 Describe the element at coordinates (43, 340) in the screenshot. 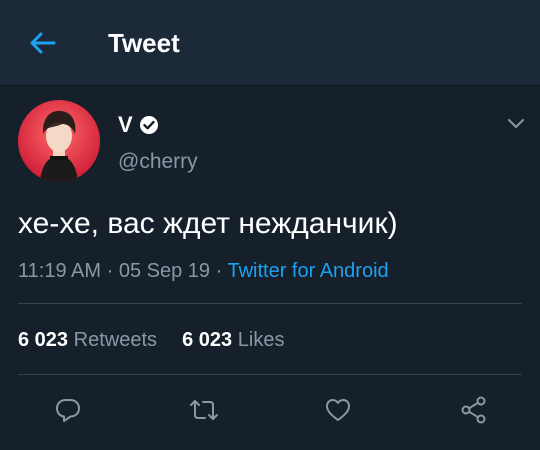

I see `retweets-count: 6 023` at that location.